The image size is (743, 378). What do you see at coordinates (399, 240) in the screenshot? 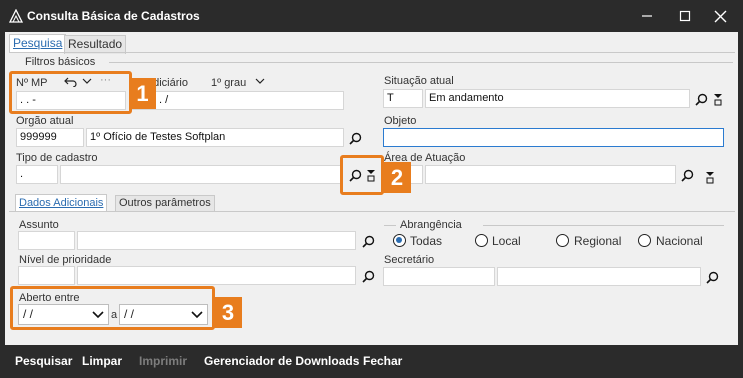
I see `radio-todas` at bounding box center [399, 240].